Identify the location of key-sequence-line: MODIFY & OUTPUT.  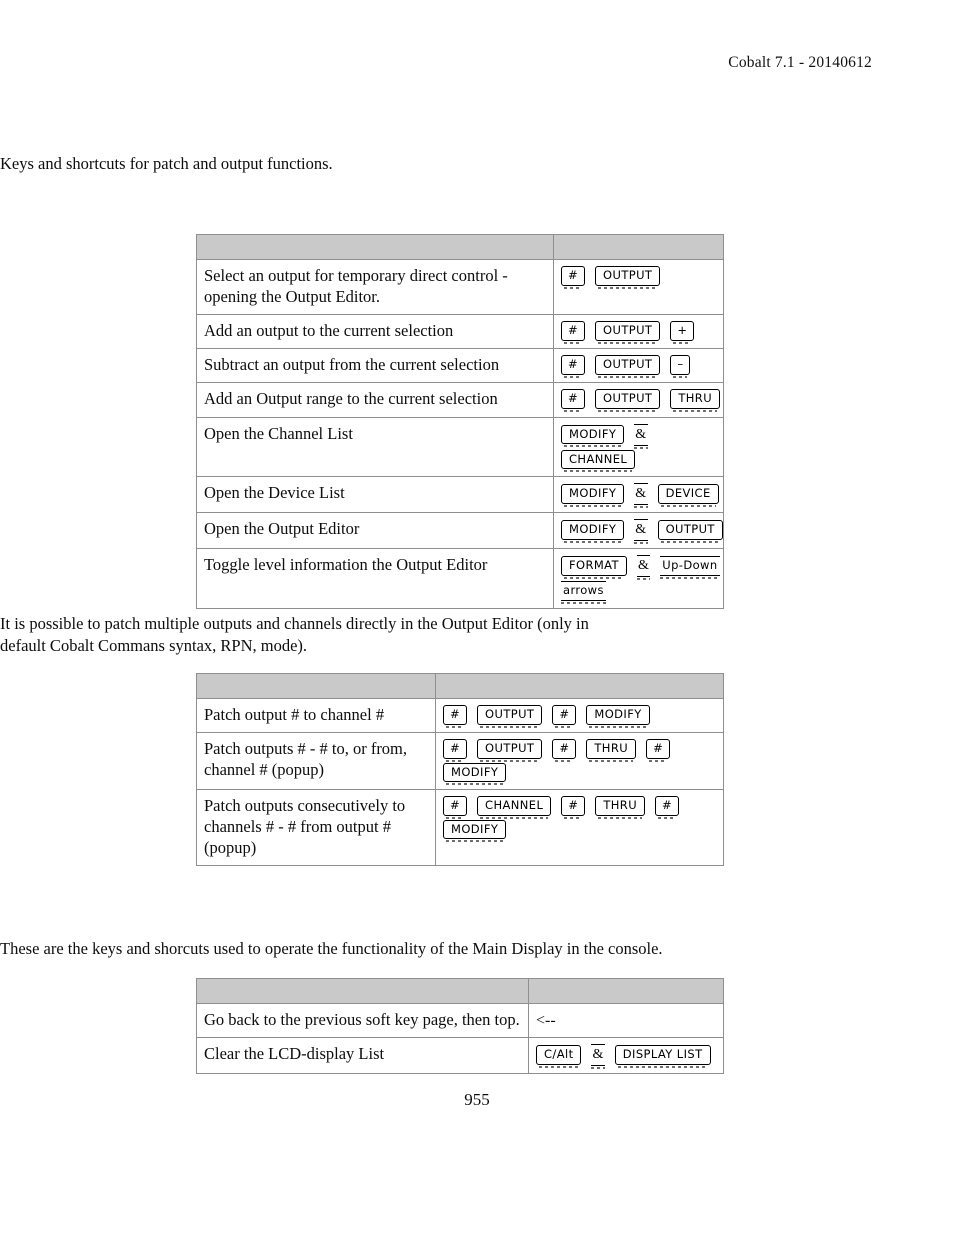
(642, 532).